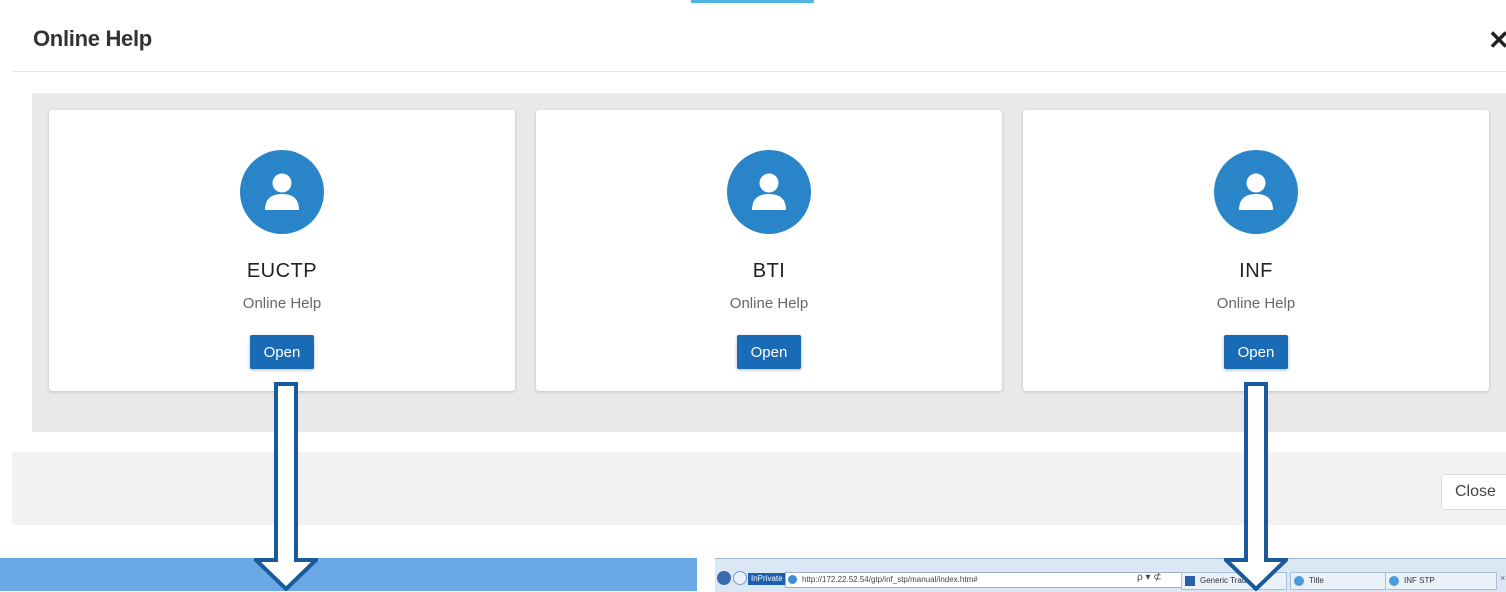 The image size is (1506, 592). I want to click on card-title: EUCTP, so click(282, 271).